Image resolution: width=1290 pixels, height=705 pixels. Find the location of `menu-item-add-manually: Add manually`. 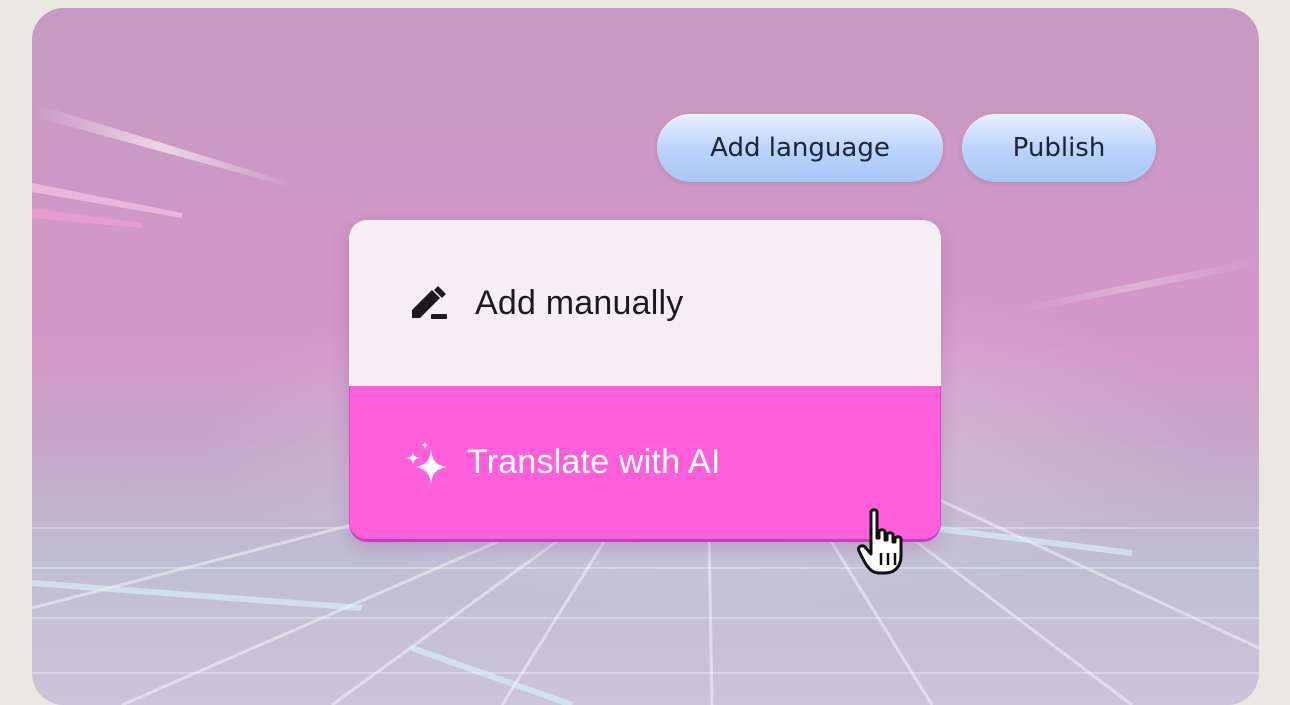

menu-item-add-manually: Add manually is located at coordinates (645, 303).